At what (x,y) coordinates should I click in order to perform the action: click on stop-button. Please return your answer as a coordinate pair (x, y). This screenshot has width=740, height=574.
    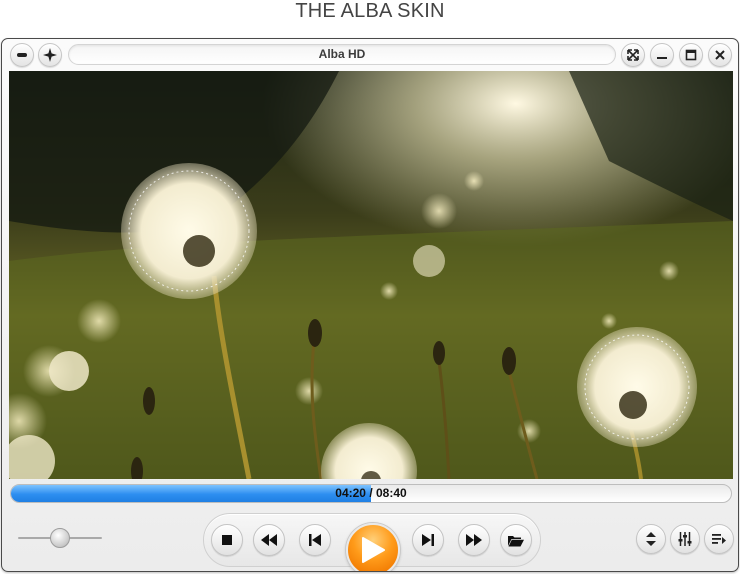
    Looking at the image, I should click on (227, 540).